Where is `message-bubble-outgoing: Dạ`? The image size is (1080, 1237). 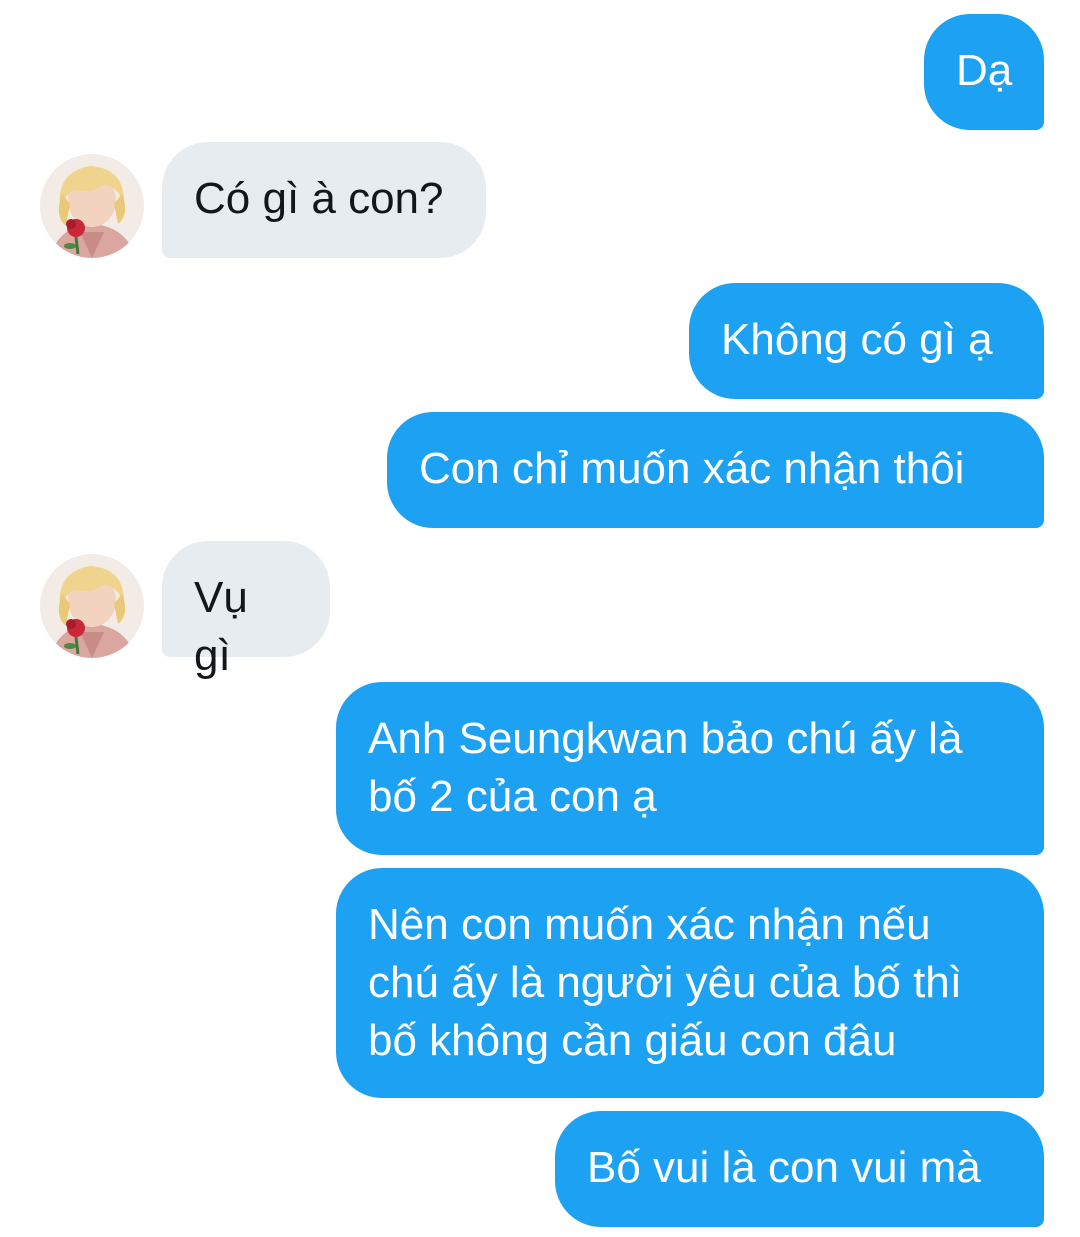 message-bubble-outgoing: Dạ is located at coordinates (984, 72).